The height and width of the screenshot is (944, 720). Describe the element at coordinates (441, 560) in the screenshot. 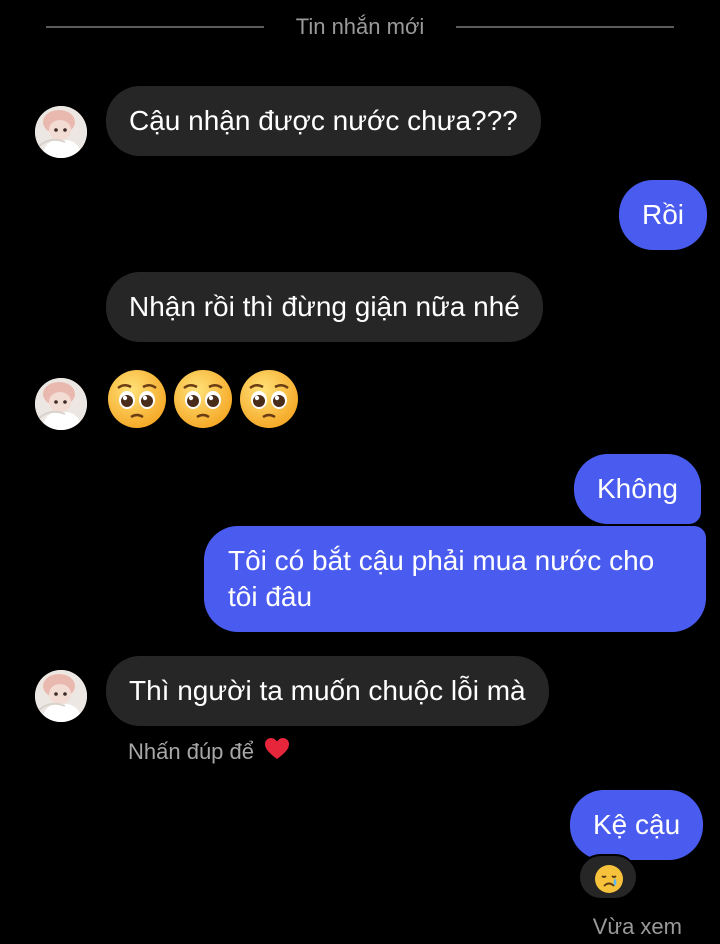

I see `message-line: Tôi có bắt cậu phải mua nước cho` at that location.